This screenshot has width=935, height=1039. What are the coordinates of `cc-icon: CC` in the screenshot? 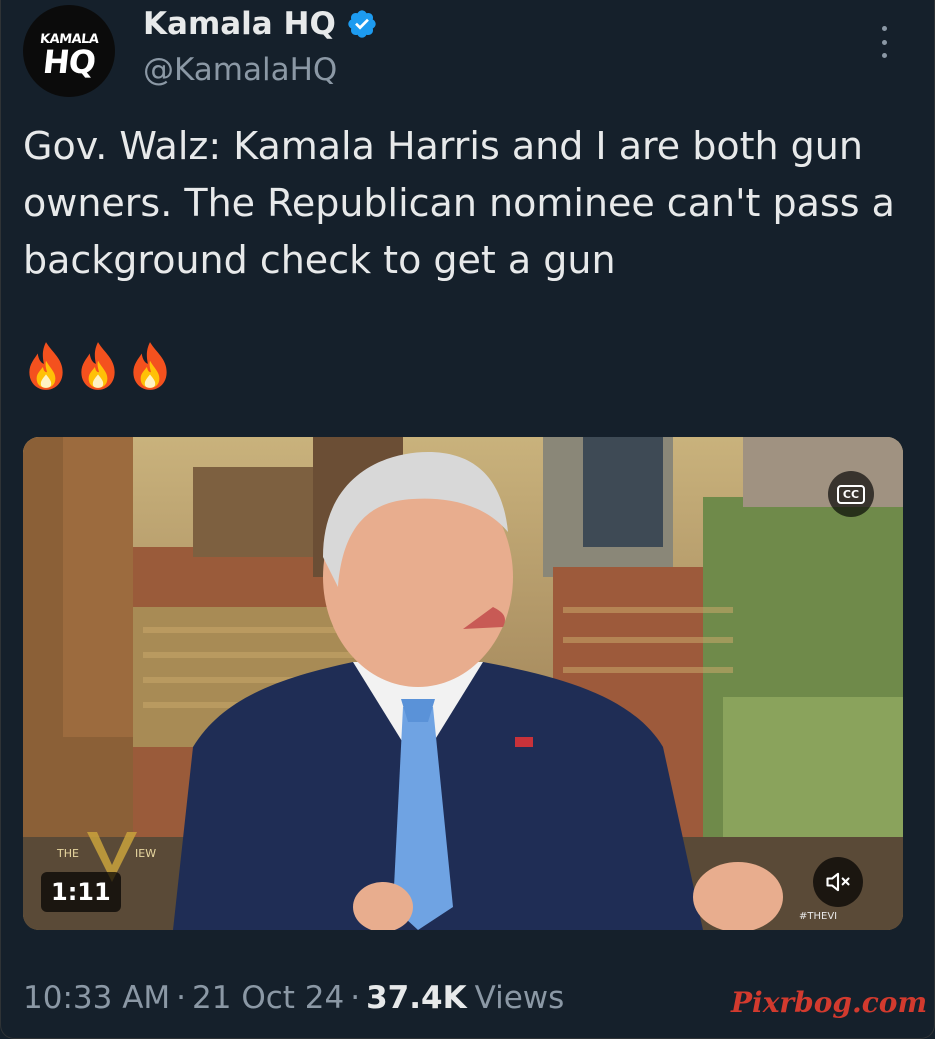 It's located at (851, 494).